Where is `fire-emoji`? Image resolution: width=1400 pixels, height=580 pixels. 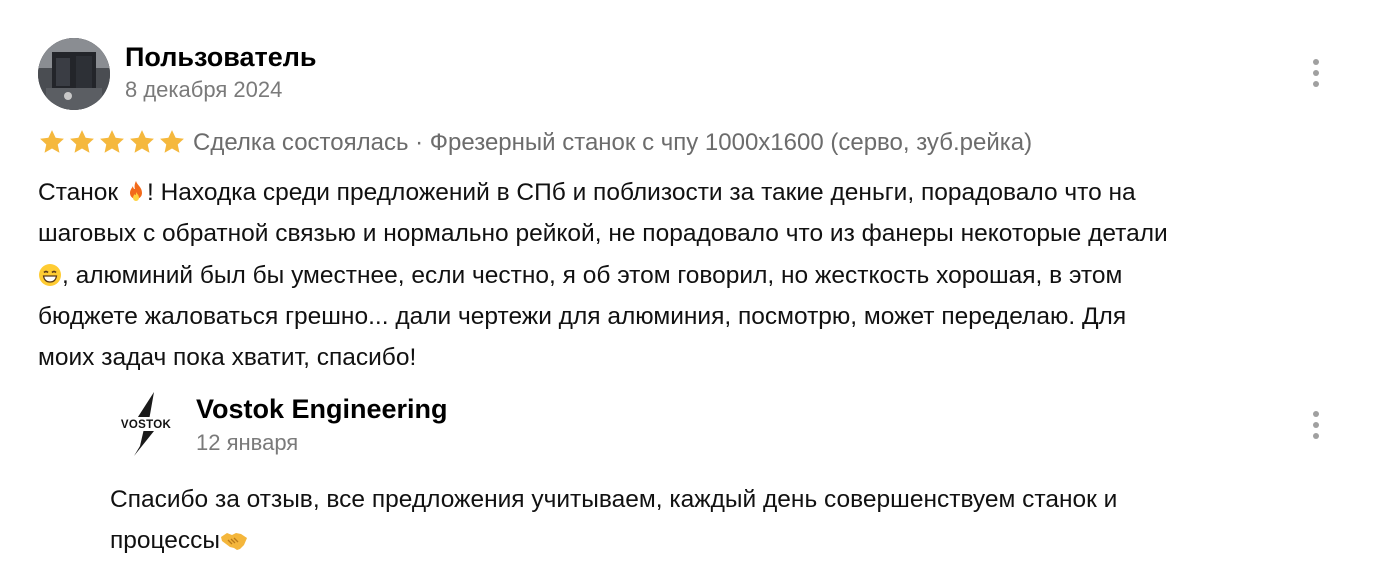
fire-emoji is located at coordinates (135, 191).